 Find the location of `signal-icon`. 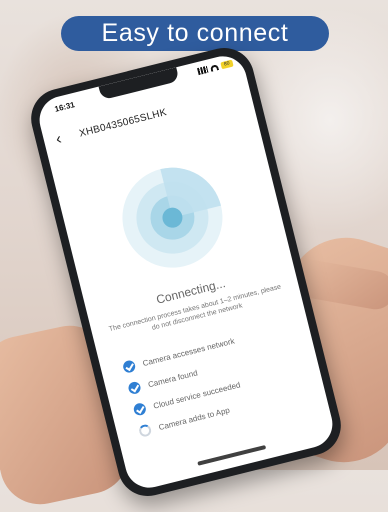

signal-icon is located at coordinates (203, 70).